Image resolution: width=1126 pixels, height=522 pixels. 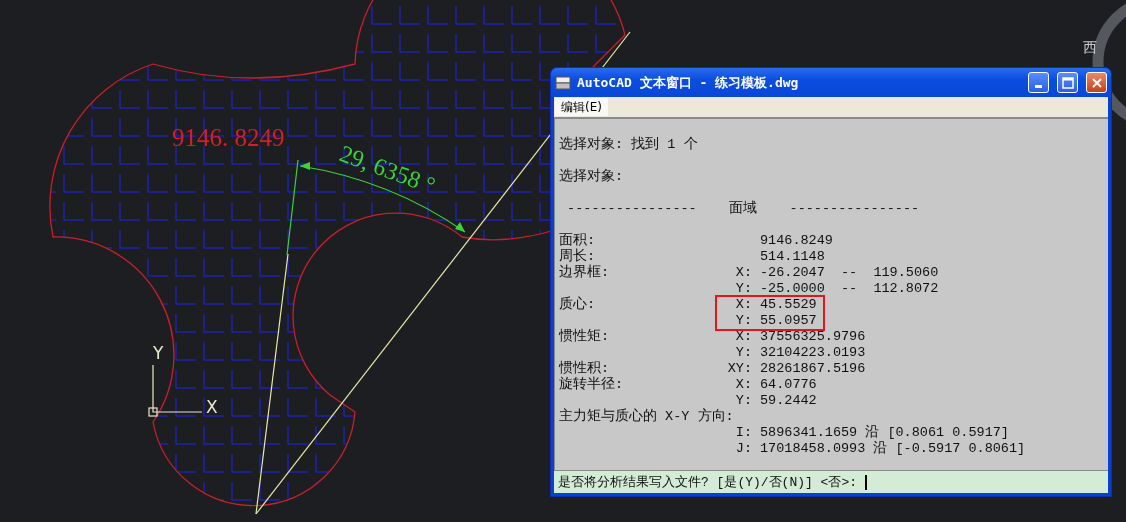 I want to click on minimize-icon, so click(x=1038, y=86).